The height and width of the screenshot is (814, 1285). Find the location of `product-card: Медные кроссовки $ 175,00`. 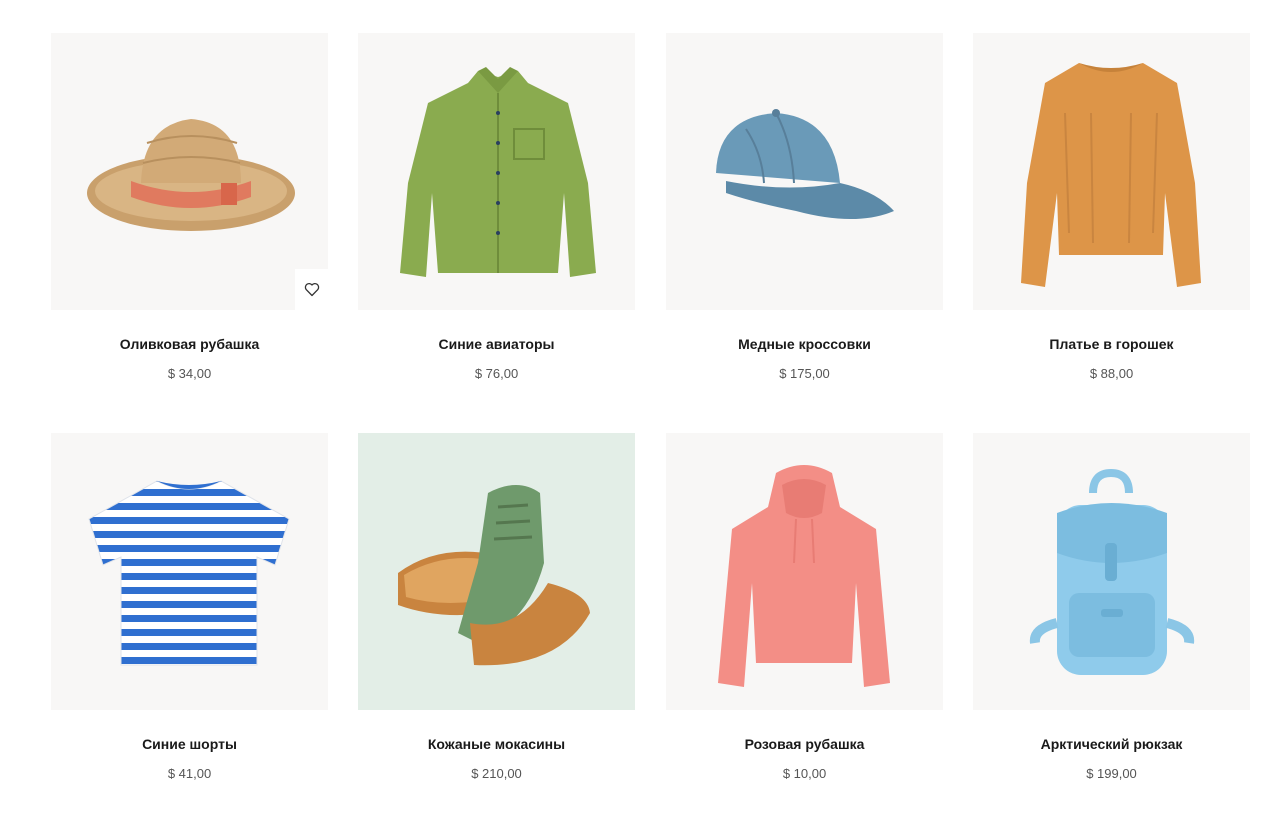

product-card: Медные кроссовки $ 175,00 is located at coordinates (804, 207).